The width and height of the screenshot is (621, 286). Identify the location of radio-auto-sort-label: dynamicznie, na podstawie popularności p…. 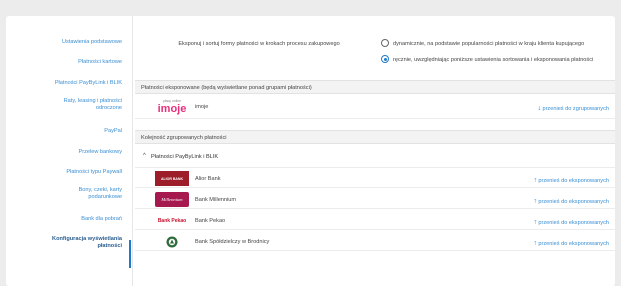
(489, 44).